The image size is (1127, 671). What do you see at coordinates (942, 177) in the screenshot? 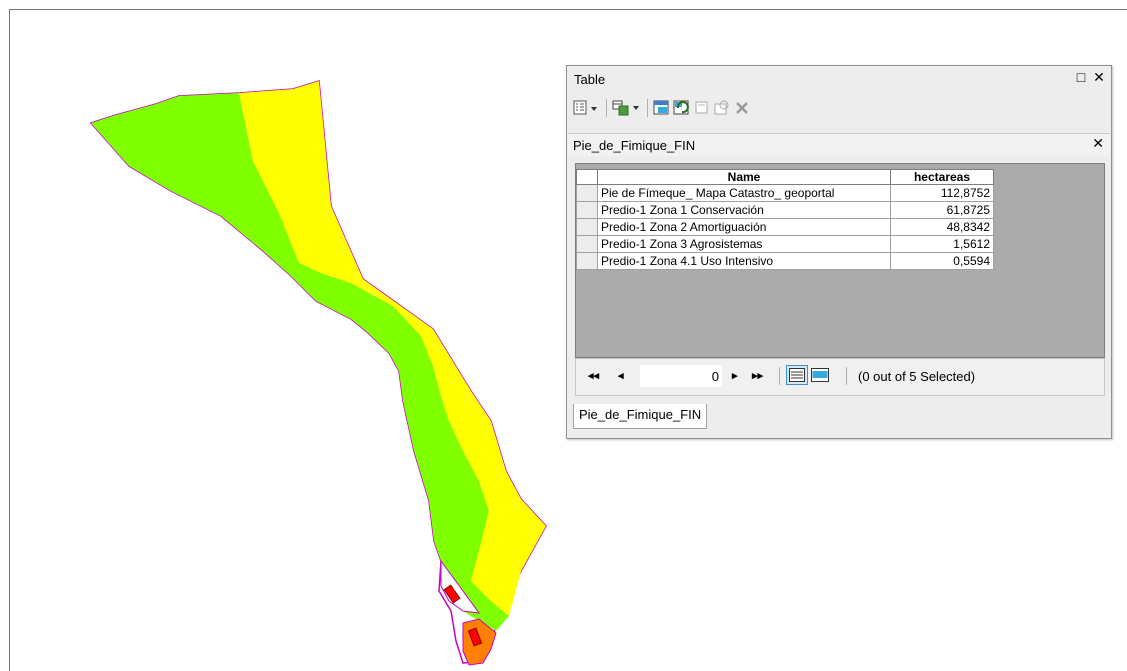
I see `column-header-hectareas: hectareas` at bounding box center [942, 177].